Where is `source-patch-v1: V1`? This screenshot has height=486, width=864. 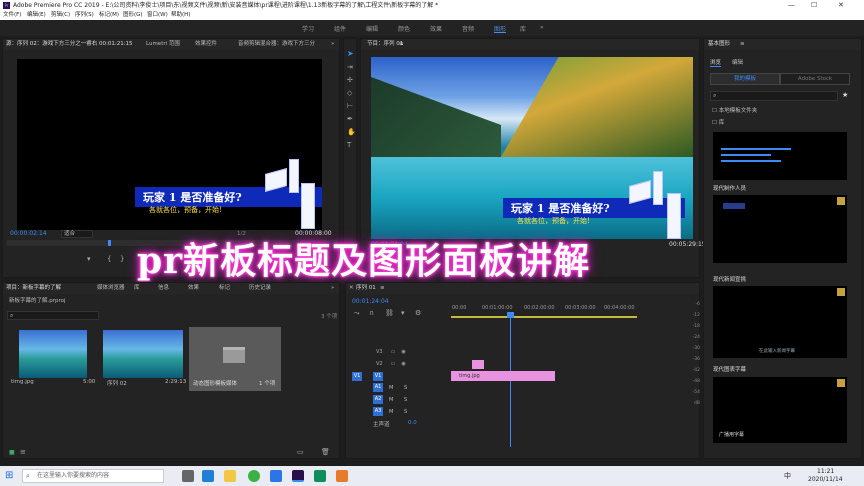 source-patch-v1: V1 is located at coordinates (357, 376).